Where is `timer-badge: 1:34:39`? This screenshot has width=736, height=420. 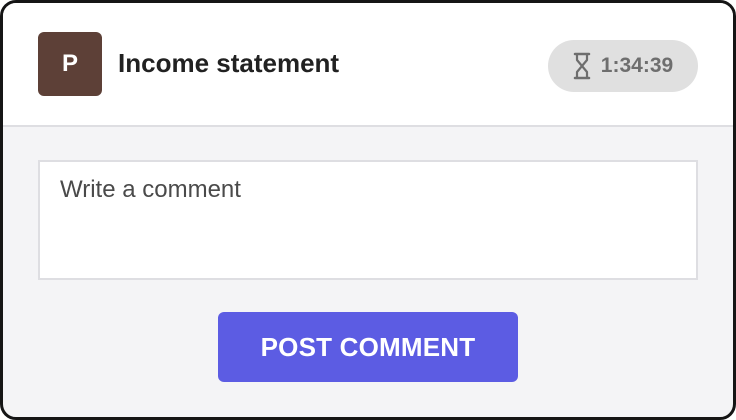 timer-badge: 1:34:39 is located at coordinates (623, 66).